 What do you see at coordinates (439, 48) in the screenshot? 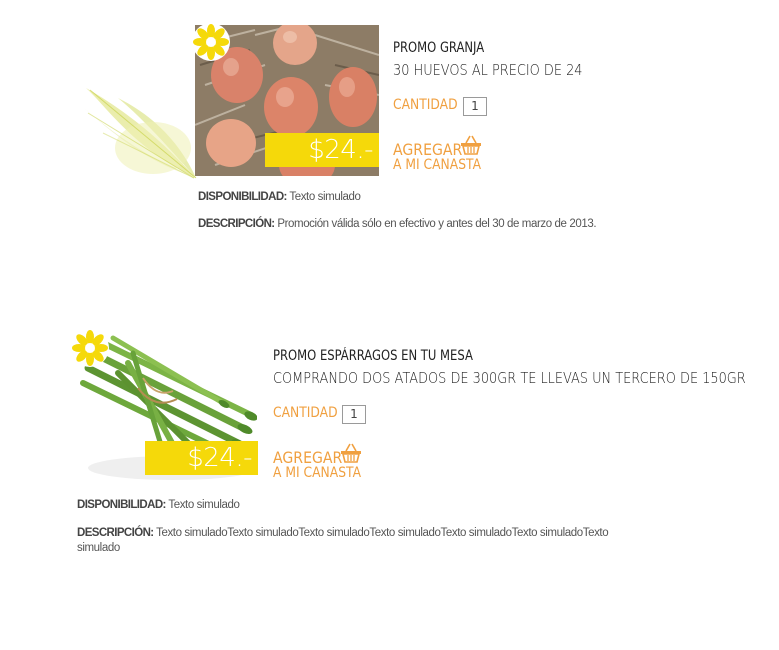
I see `product-title: PROMO GRANJA` at bounding box center [439, 48].